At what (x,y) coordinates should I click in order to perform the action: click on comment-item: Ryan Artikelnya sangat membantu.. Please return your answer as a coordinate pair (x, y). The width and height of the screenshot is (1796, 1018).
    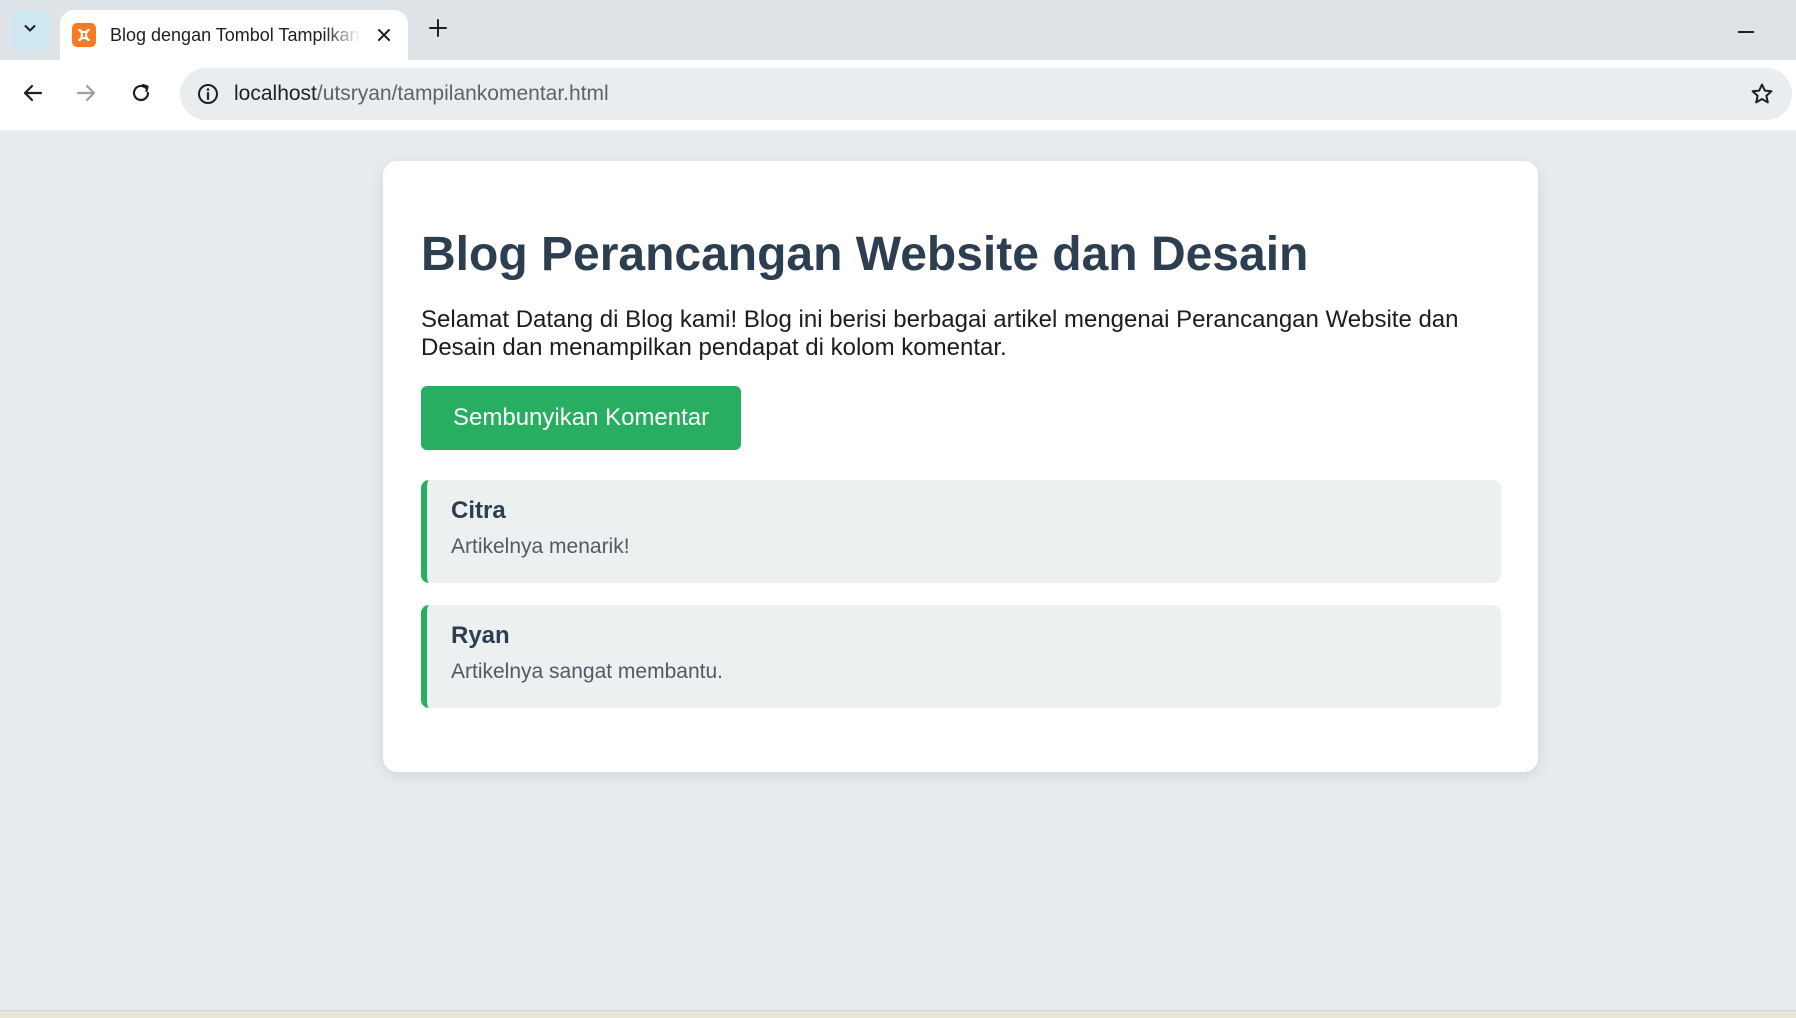
    Looking at the image, I should click on (961, 657).